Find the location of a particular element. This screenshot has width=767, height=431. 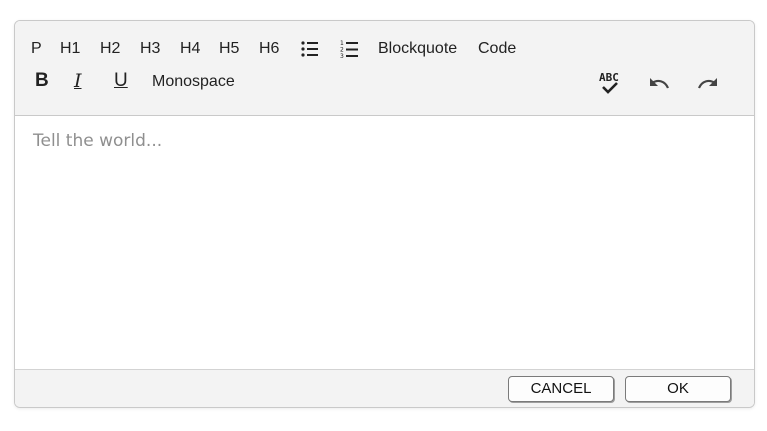

code-button: Code is located at coordinates (497, 49).